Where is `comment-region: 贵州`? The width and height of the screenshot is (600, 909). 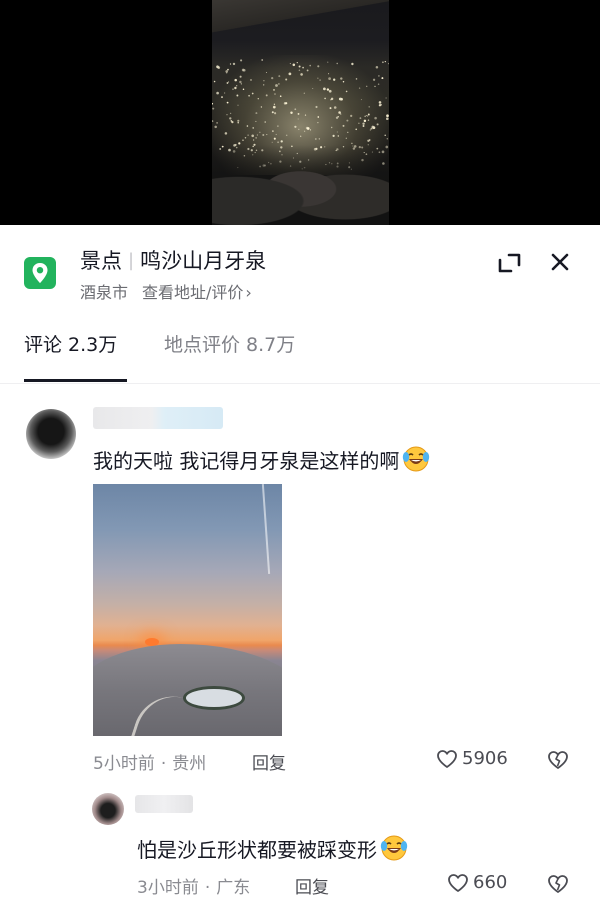
comment-region: 贵州 is located at coordinates (189, 764).